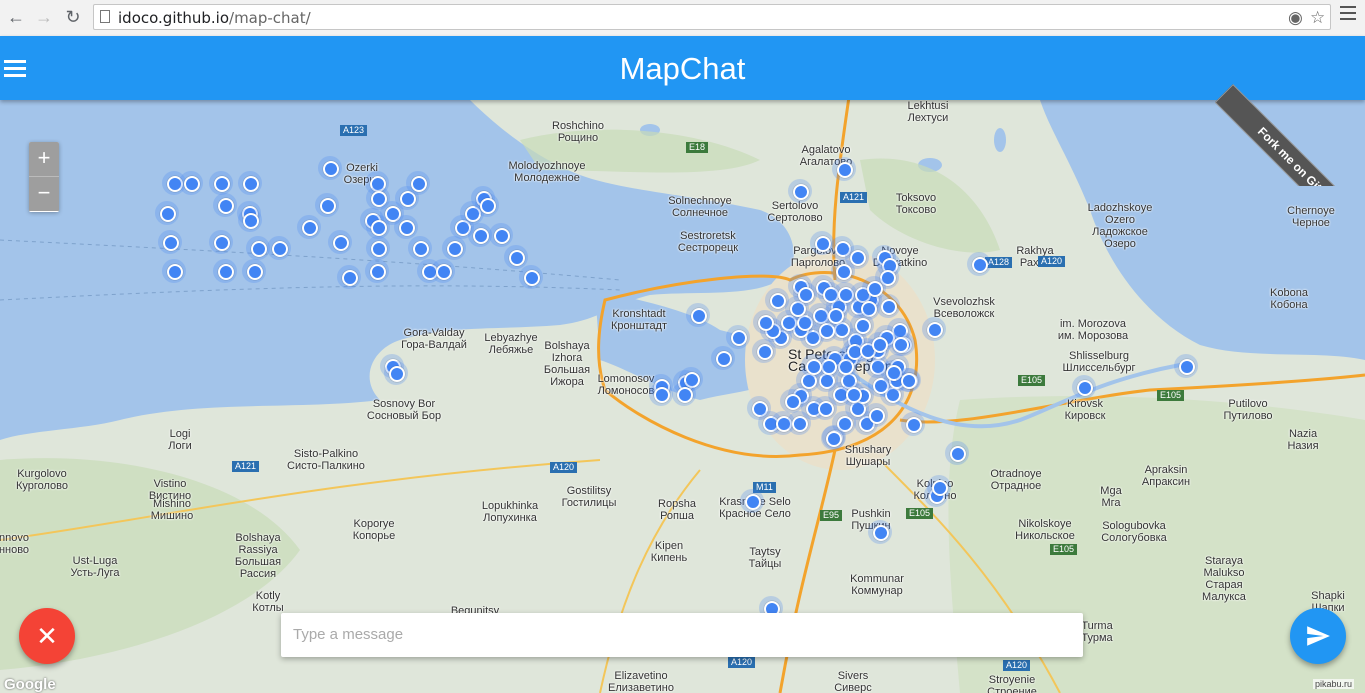 The width and height of the screenshot is (1365, 693). Describe the element at coordinates (795, 212) in the screenshot. I see `map-label-sertolovo: Sertolovo Сертолово` at that location.